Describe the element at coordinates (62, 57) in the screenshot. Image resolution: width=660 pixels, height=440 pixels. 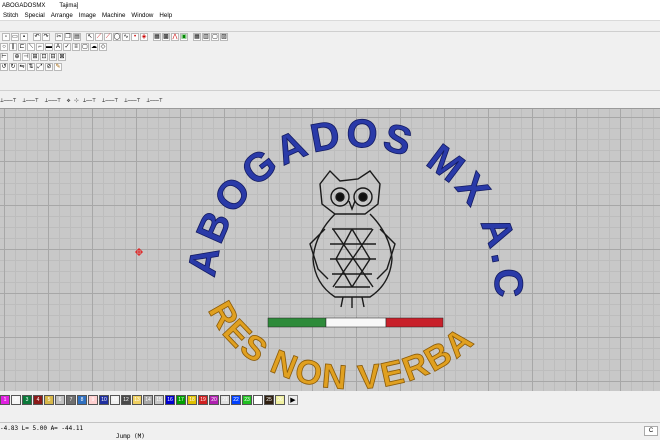
I see `trace-icon: ⊠` at that location.